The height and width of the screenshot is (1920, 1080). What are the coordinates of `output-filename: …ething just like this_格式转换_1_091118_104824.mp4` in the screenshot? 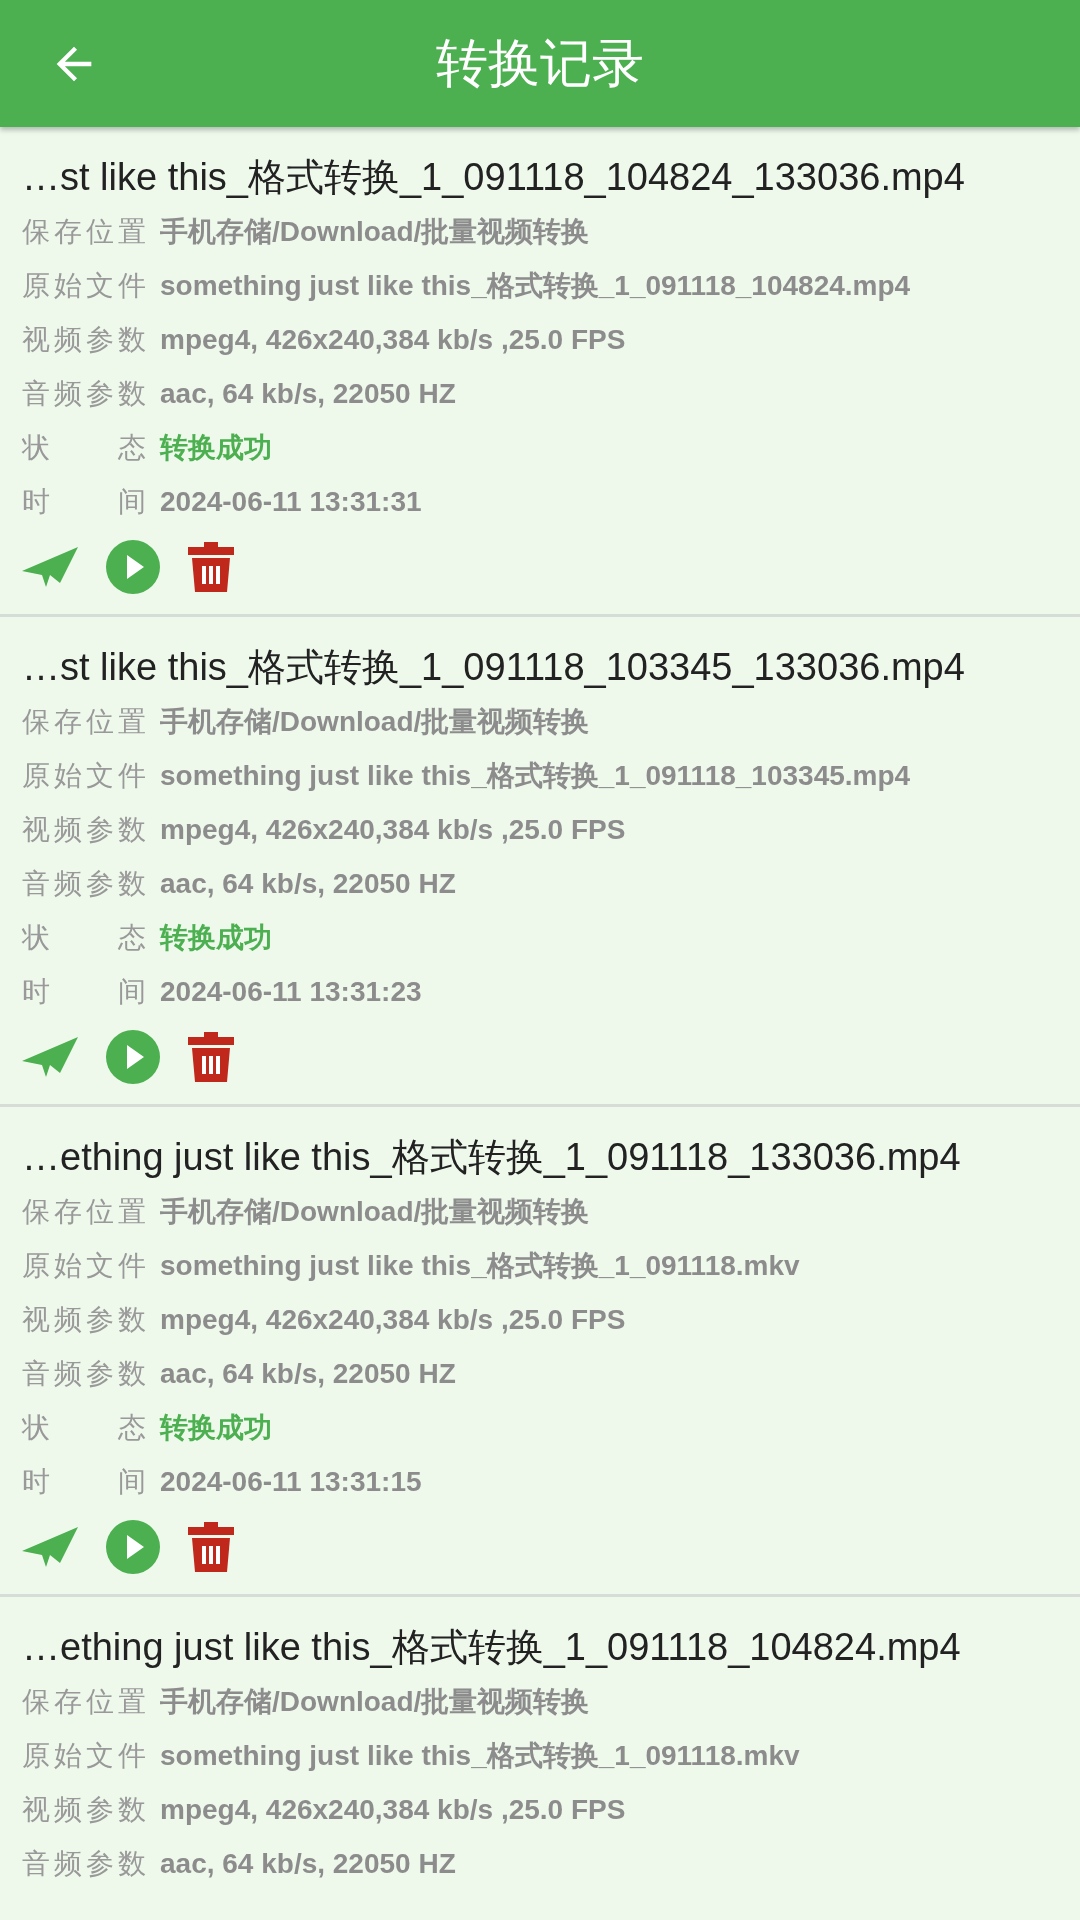 It's located at (491, 1647).